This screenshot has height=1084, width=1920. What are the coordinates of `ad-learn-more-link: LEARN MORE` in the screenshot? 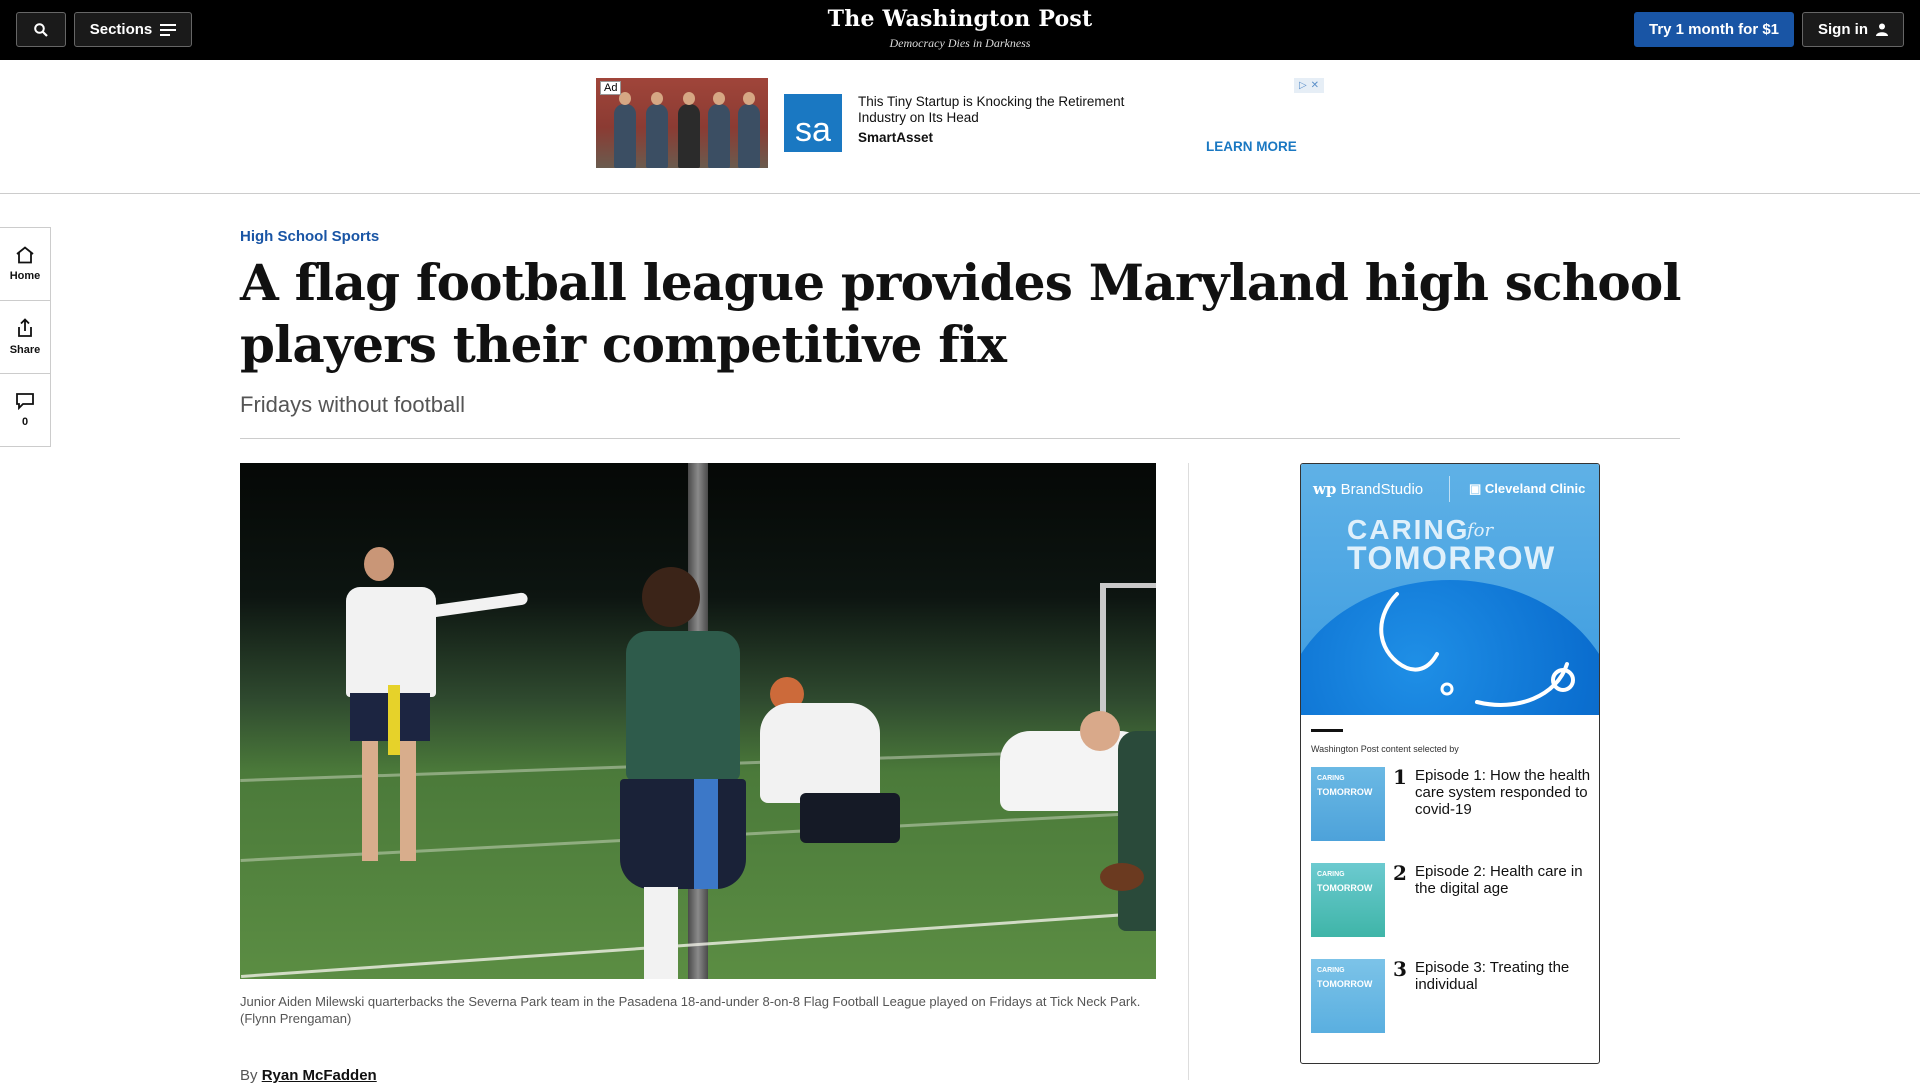 It's located at (1251, 146).